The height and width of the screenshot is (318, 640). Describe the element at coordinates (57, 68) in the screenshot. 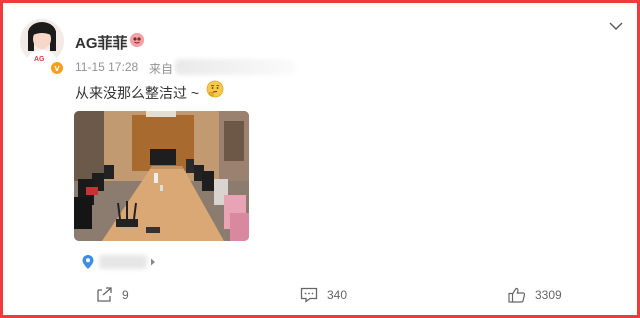

I see `verified-badge-icon: v` at that location.